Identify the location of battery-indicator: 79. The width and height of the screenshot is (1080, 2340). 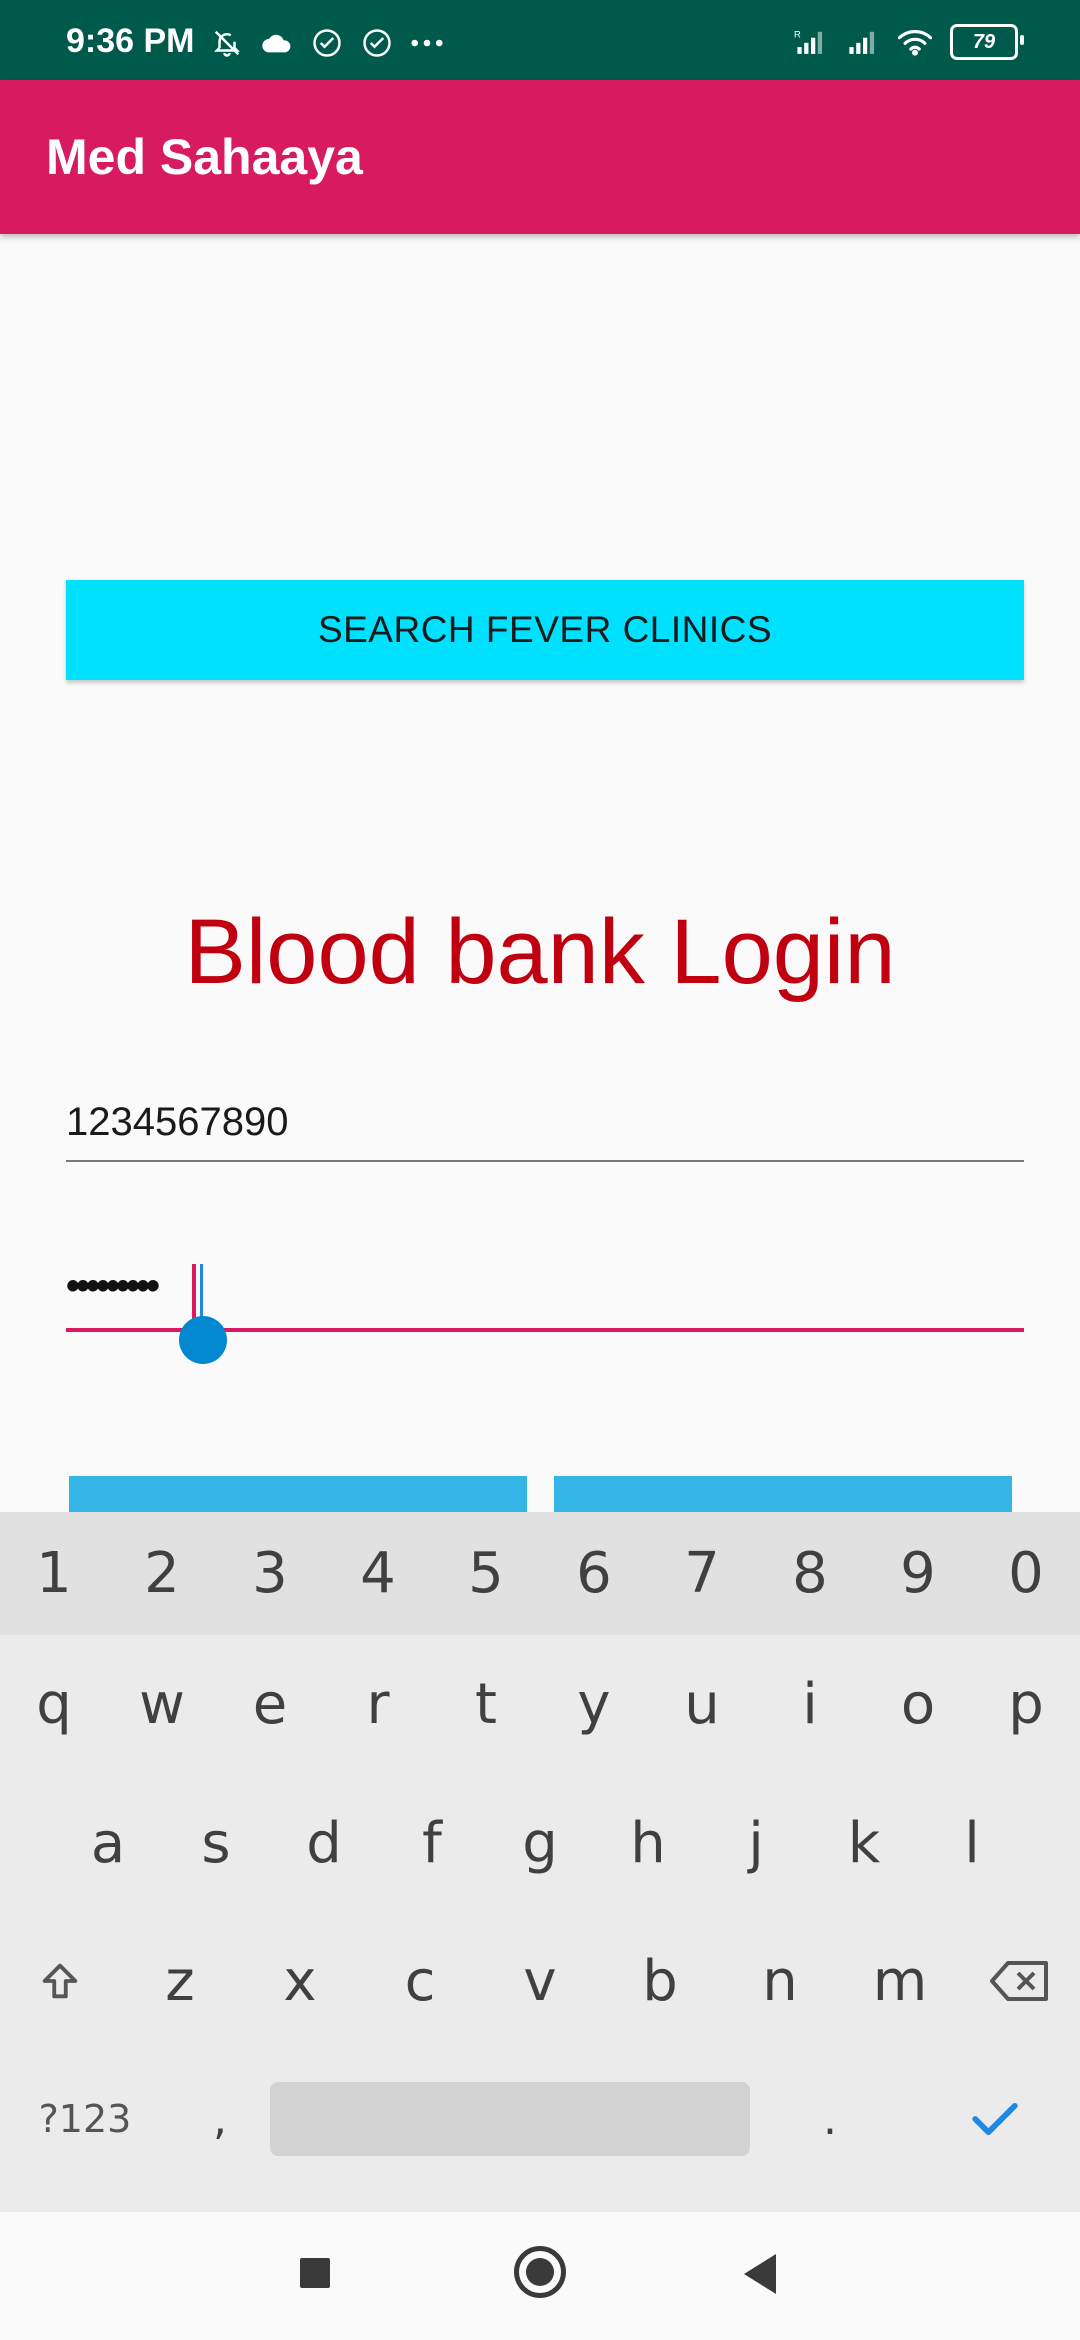
(987, 42).